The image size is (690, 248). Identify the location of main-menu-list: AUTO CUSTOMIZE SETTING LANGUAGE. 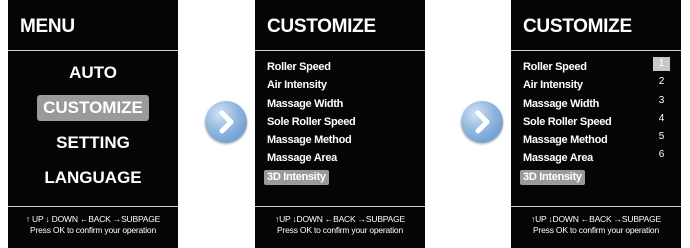
(93, 130).